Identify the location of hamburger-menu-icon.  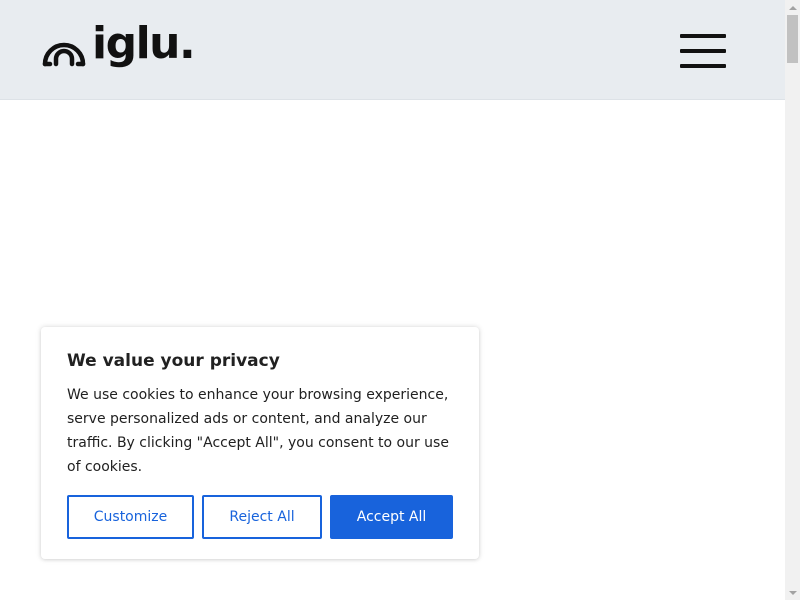
(703, 52).